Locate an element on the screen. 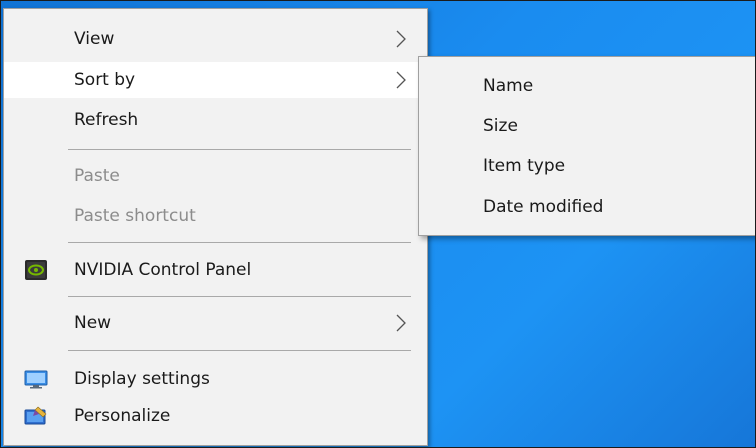 Image resolution: width=756 pixels, height=448 pixels. menu-item-nvidia-control-panel: NVIDIA Control Panel is located at coordinates (215, 270).